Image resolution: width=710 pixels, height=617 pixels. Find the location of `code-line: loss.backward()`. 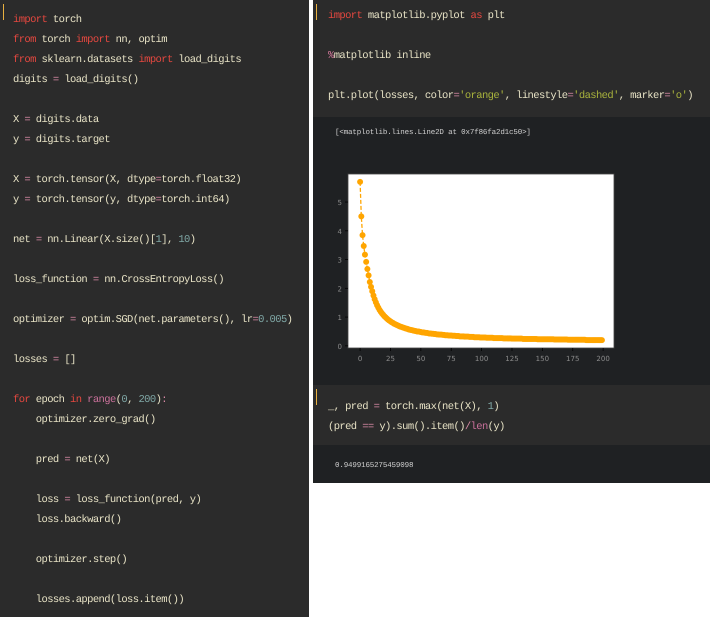

code-line: loss.backward() is located at coordinates (78, 520).